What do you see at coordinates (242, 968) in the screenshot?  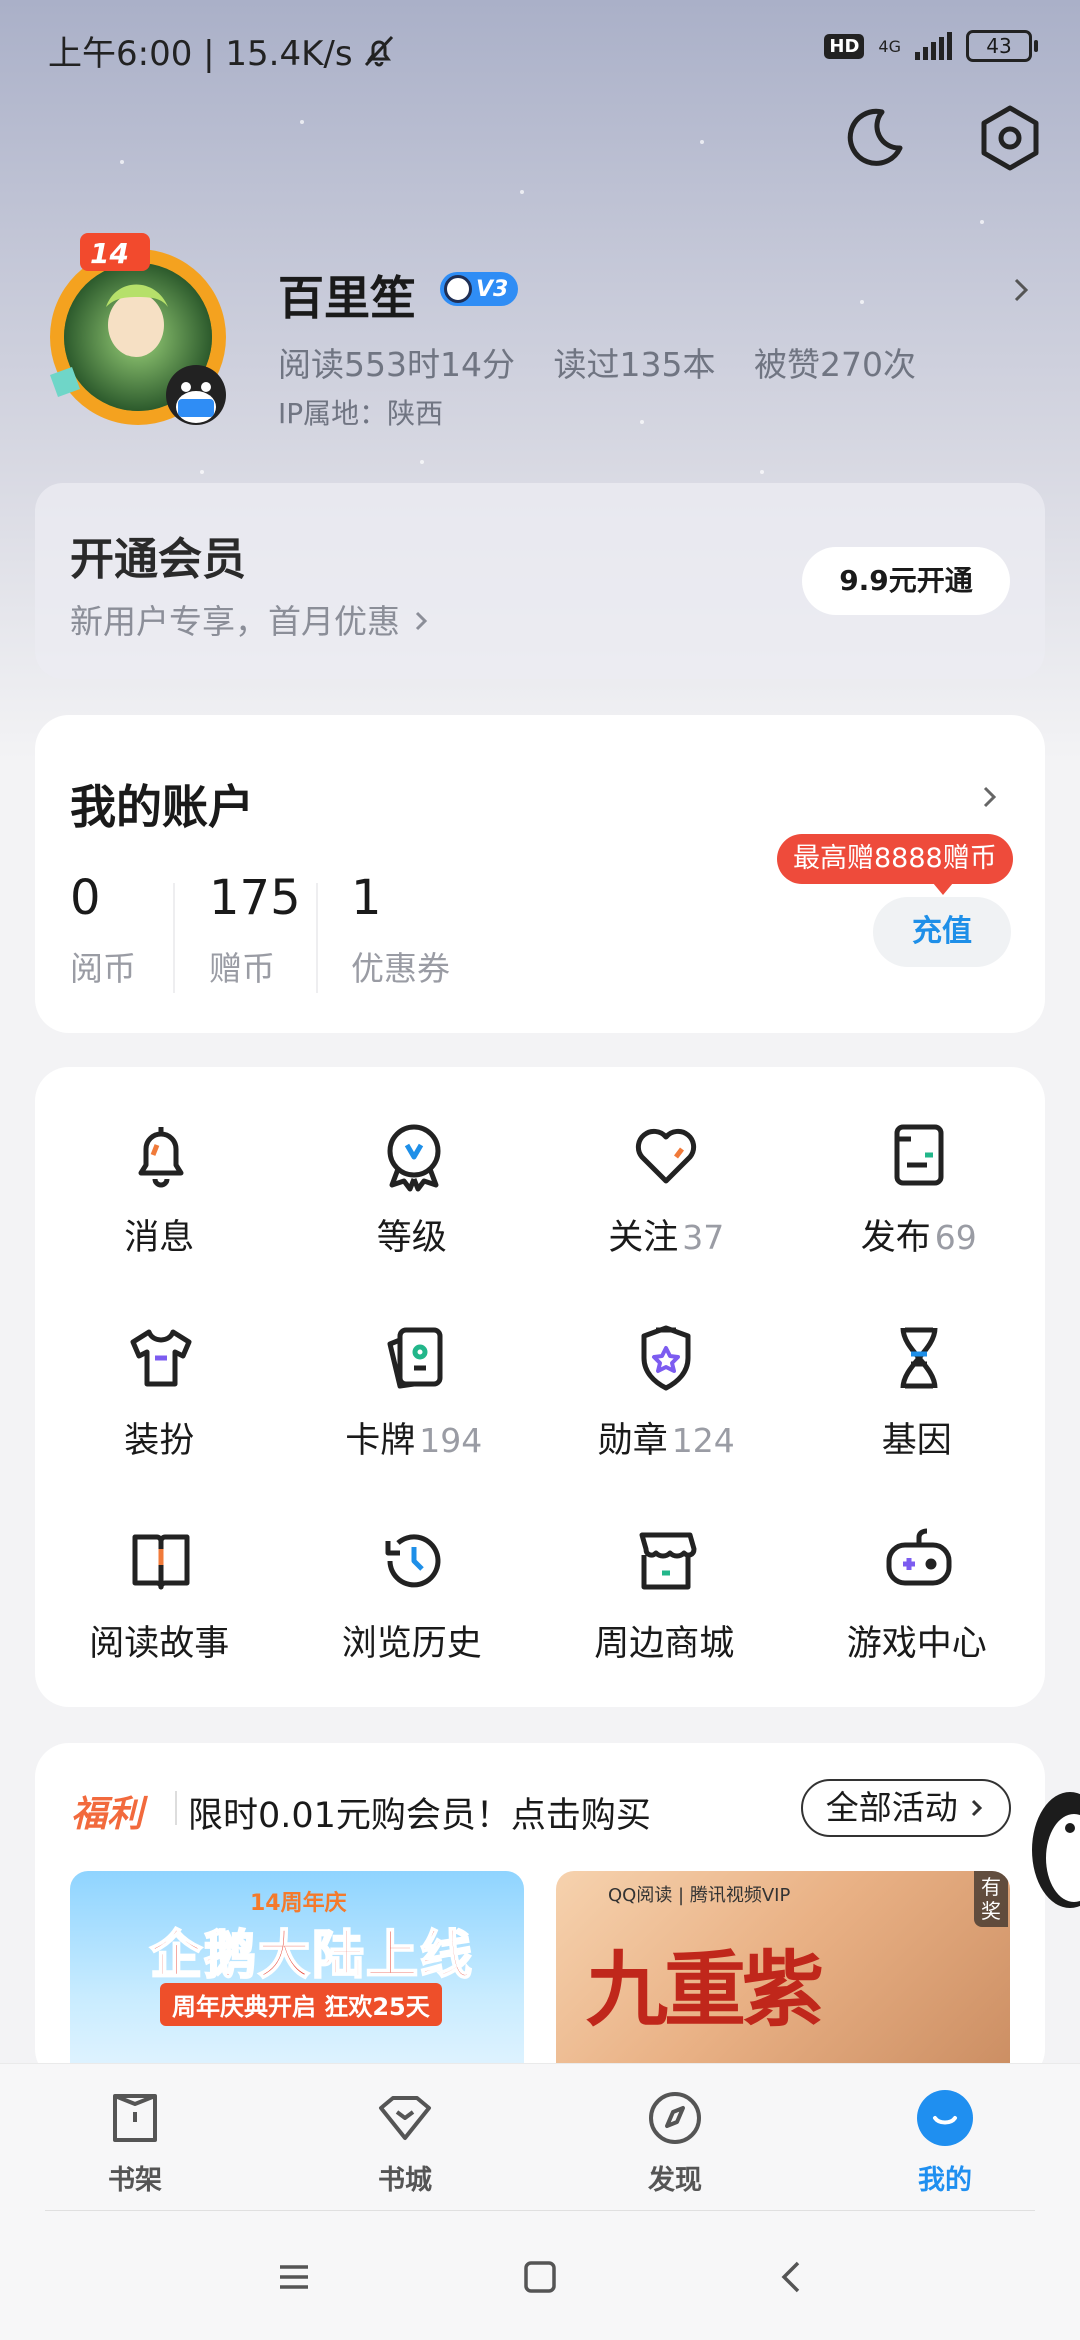 I see `zengbi-label: 赠币` at bounding box center [242, 968].